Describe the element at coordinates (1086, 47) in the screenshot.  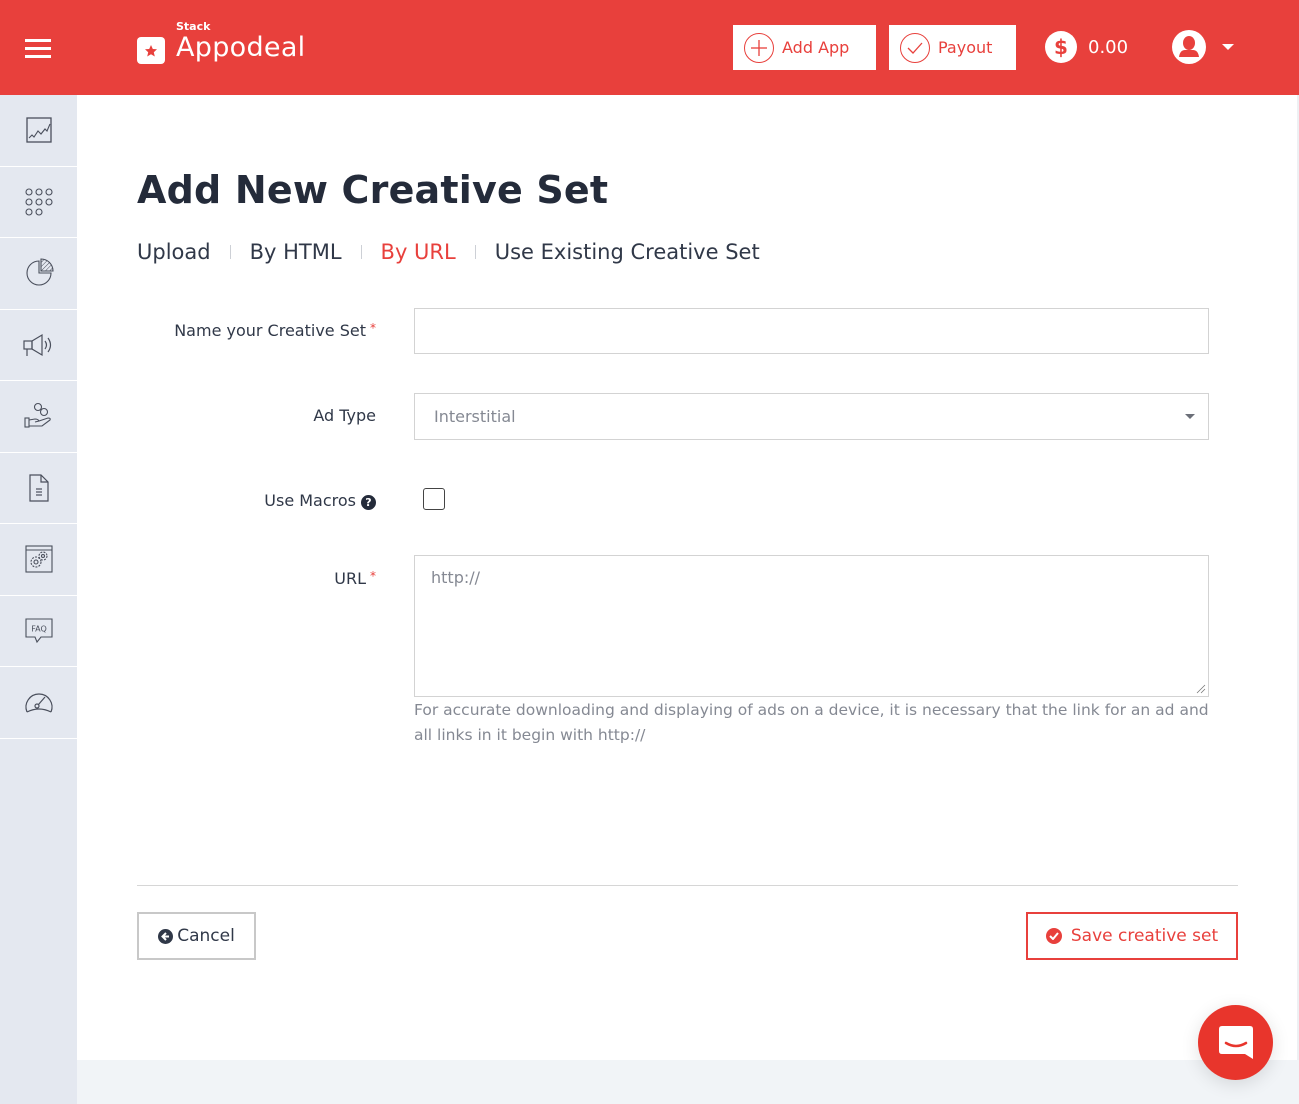
I see `balance-display: $ 0.00` at that location.